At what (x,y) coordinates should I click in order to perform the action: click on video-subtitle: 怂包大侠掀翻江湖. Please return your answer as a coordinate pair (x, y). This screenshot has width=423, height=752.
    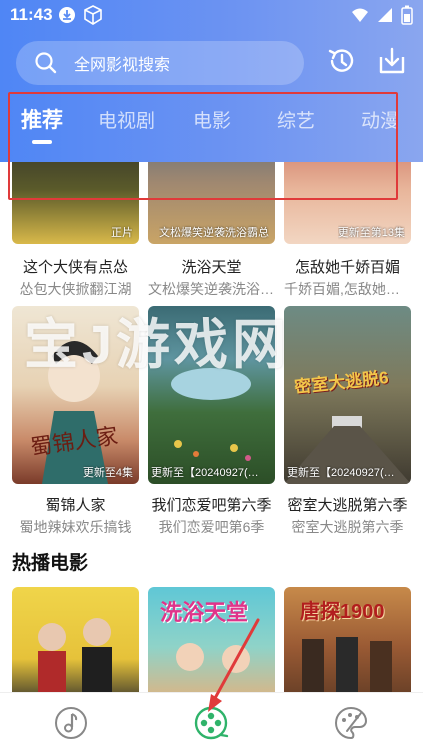
    Looking at the image, I should click on (75, 289).